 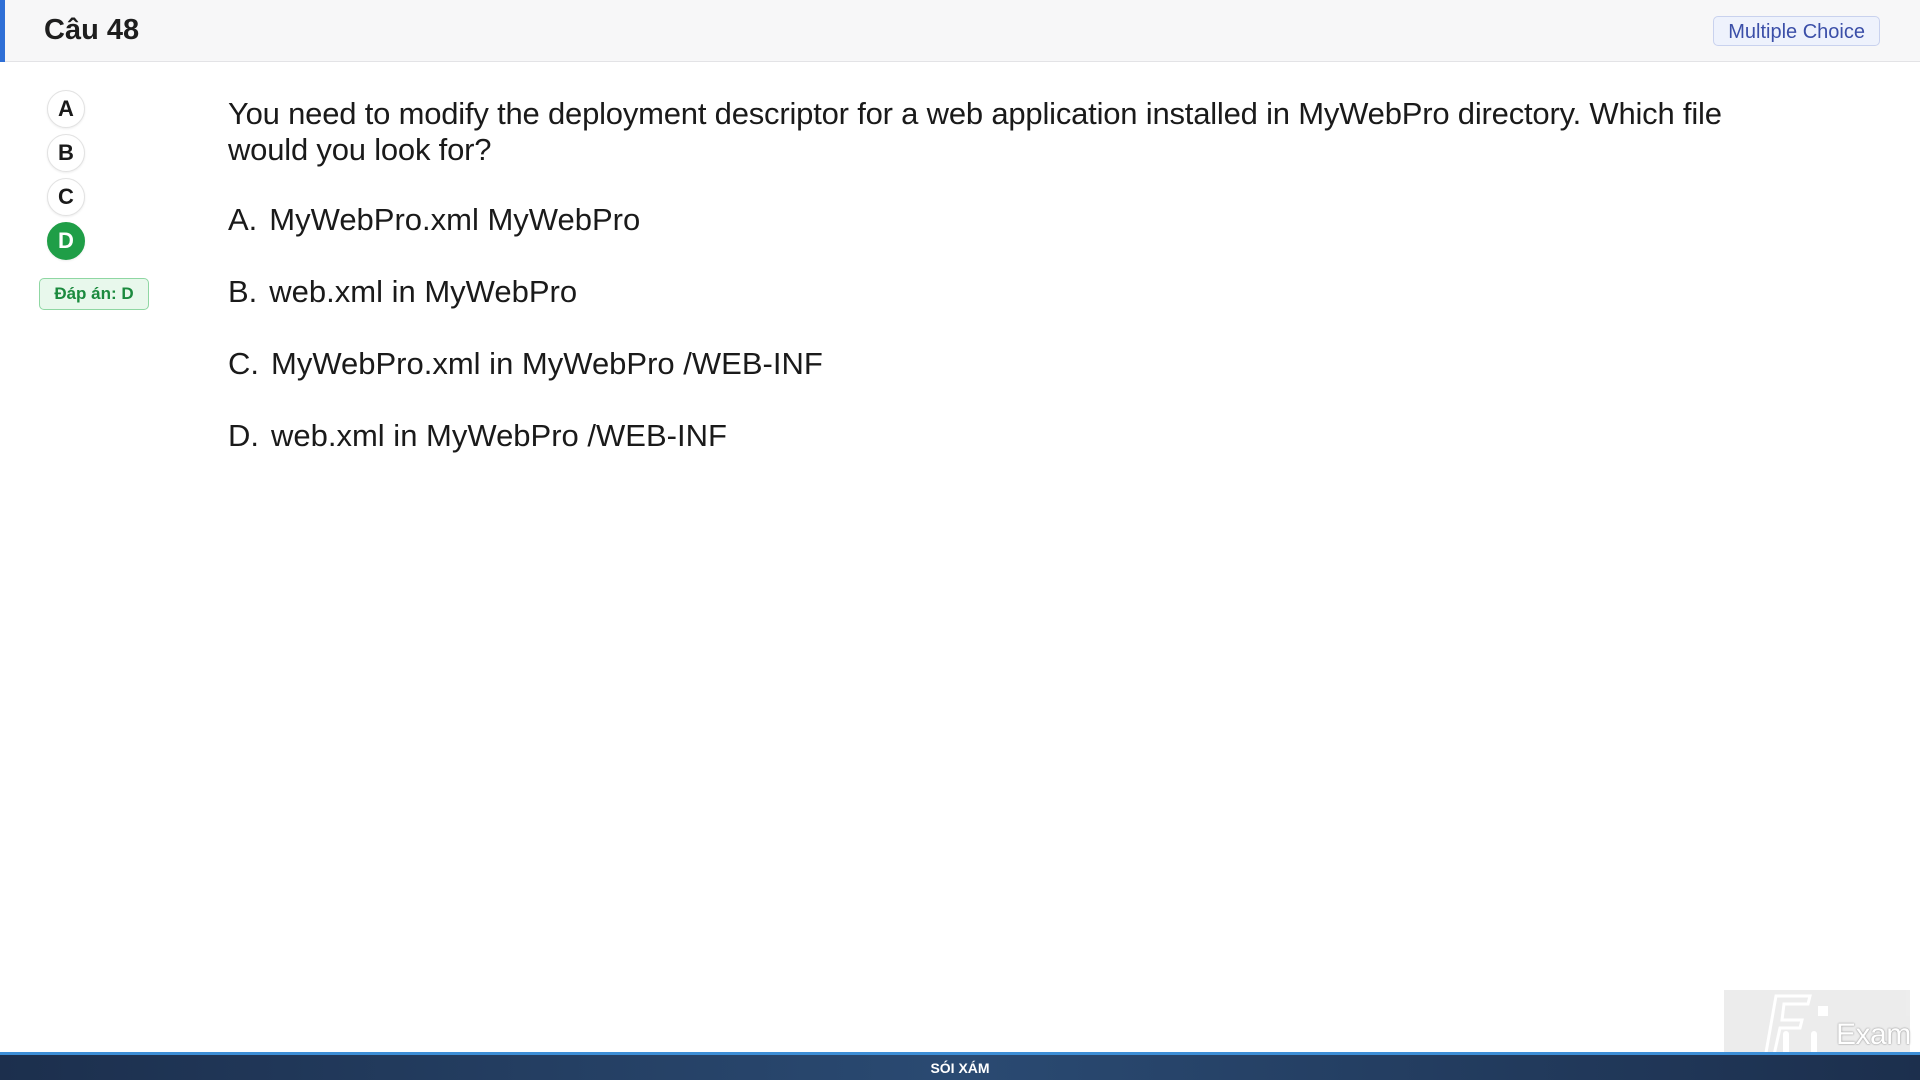 What do you see at coordinates (92, 30) in the screenshot?
I see `question-title: Câu 48` at bounding box center [92, 30].